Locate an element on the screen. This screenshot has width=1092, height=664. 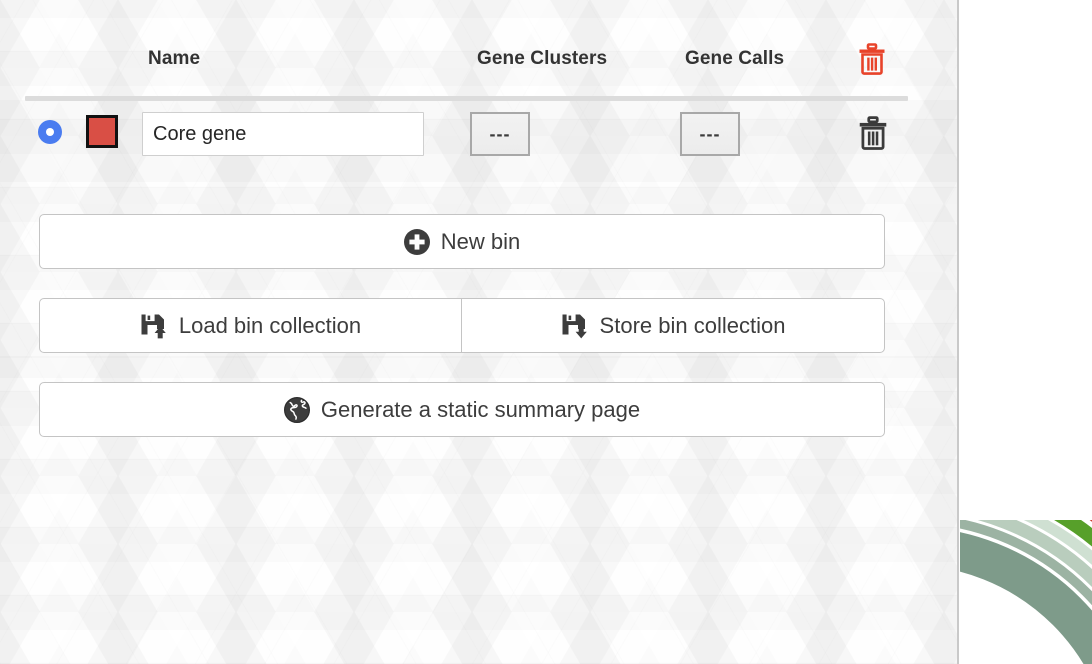
delete-all-bins-button is located at coordinates (872, 59).